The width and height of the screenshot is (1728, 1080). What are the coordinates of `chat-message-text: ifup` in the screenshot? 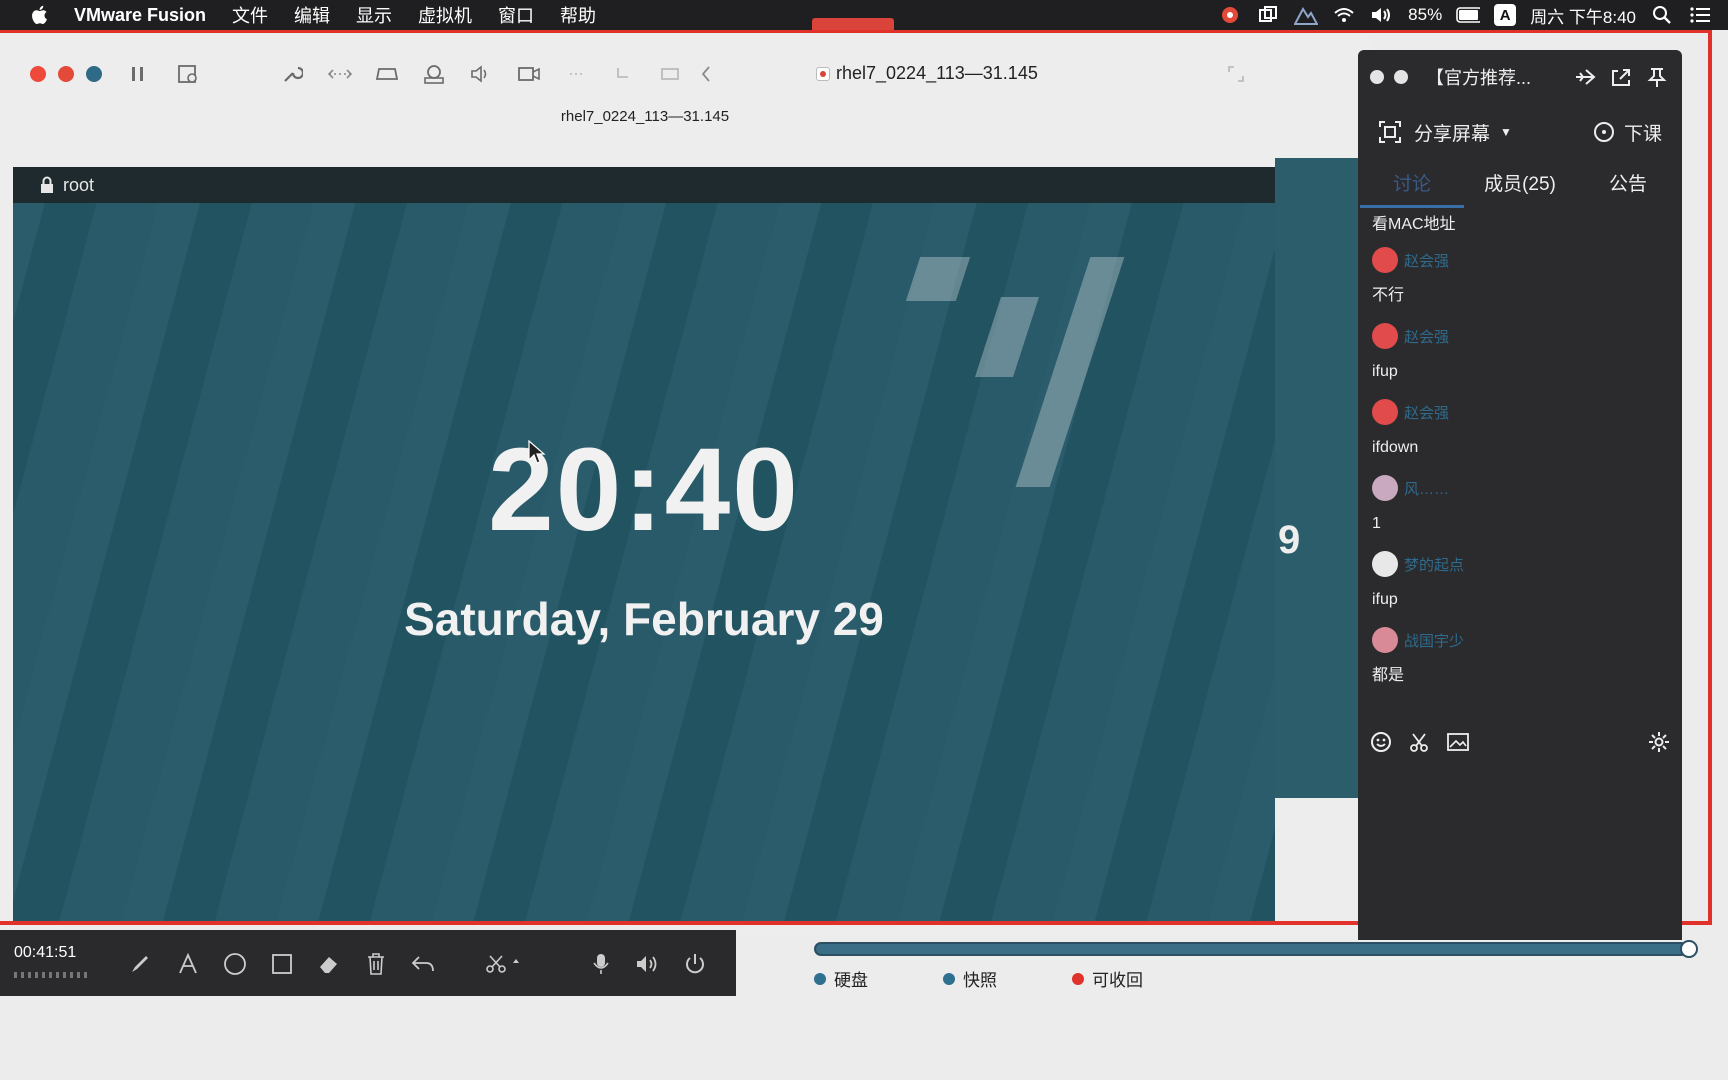 It's located at (1385, 371).